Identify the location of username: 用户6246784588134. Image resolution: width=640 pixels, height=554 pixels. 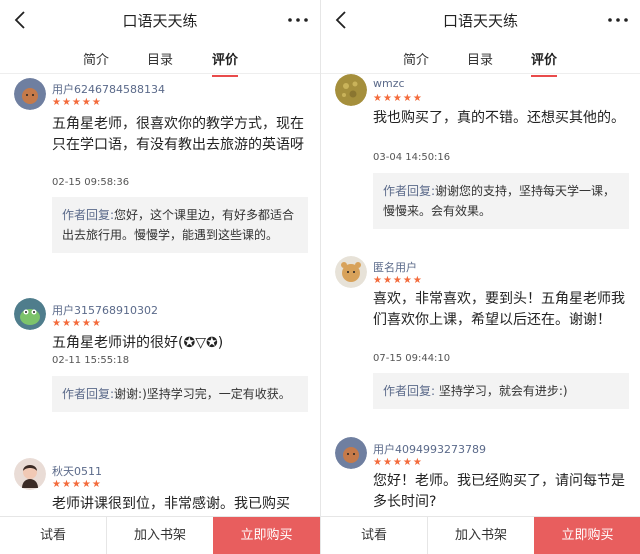
(108, 89).